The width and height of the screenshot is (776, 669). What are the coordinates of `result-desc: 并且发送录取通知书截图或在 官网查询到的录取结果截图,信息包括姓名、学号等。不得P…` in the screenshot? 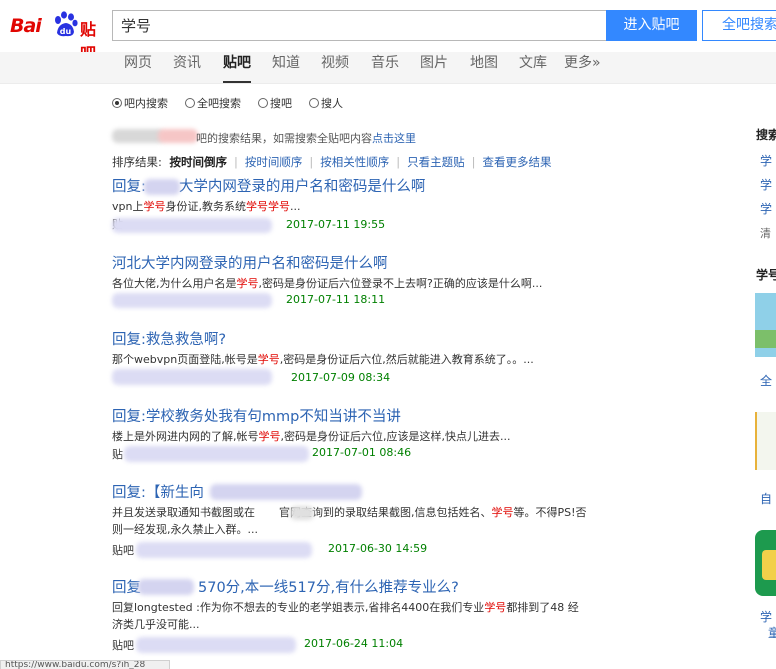 It's located at (349, 521).